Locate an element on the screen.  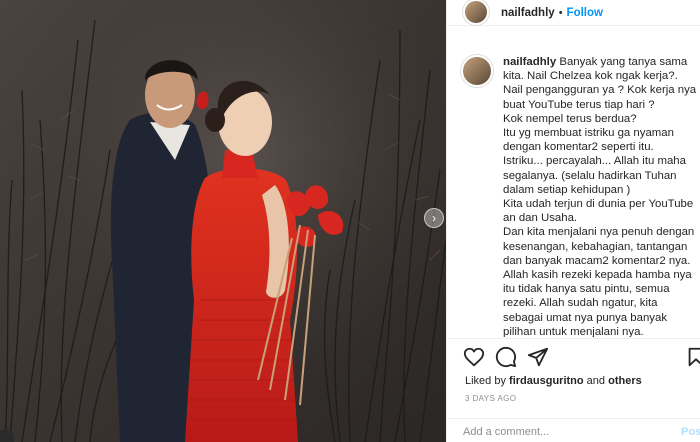
post-comment-button: Post is located at coordinates (690, 432).